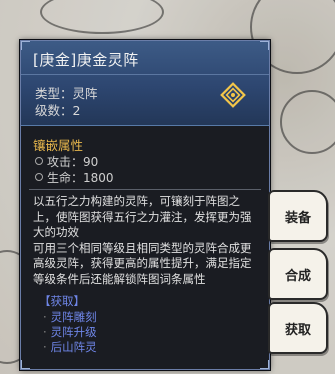 This screenshot has height=374, width=335. I want to click on attribute-hp: 生命：1800, so click(74, 177).